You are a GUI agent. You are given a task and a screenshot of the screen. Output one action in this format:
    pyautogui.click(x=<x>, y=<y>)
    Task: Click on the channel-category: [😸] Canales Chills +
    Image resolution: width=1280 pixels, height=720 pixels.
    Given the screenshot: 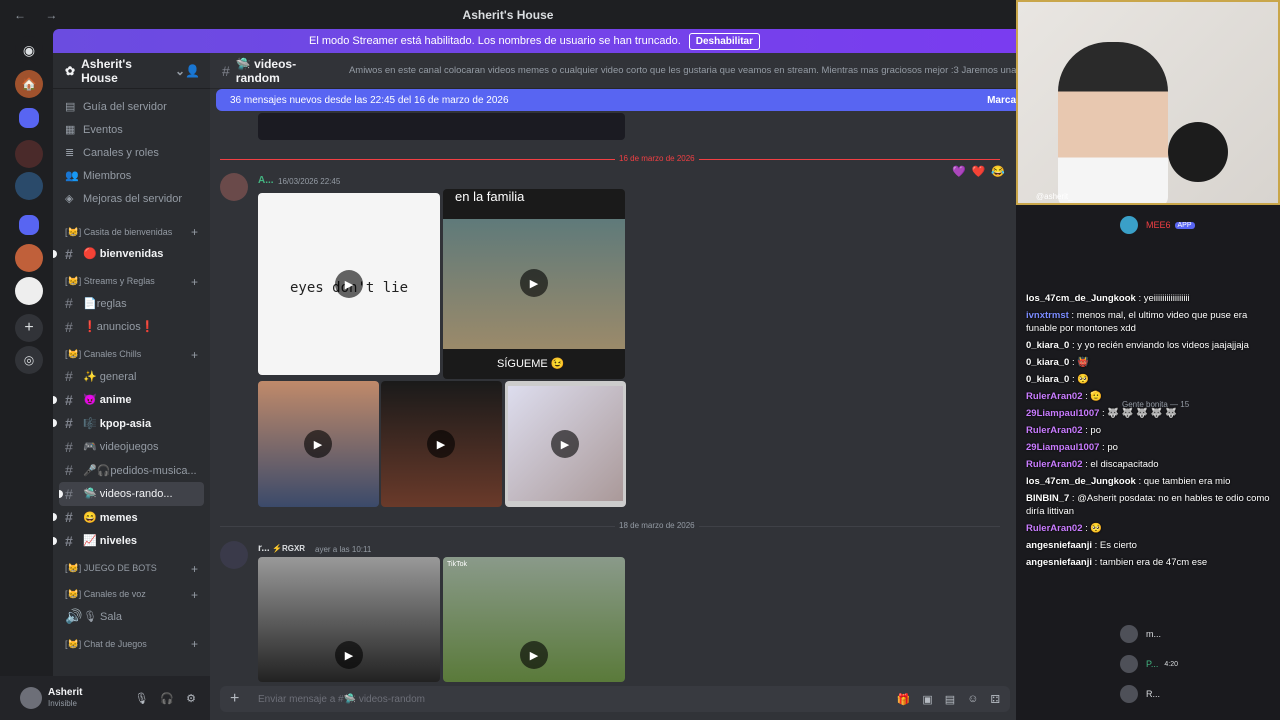 What is the action you would take?
    pyautogui.click(x=131, y=355)
    